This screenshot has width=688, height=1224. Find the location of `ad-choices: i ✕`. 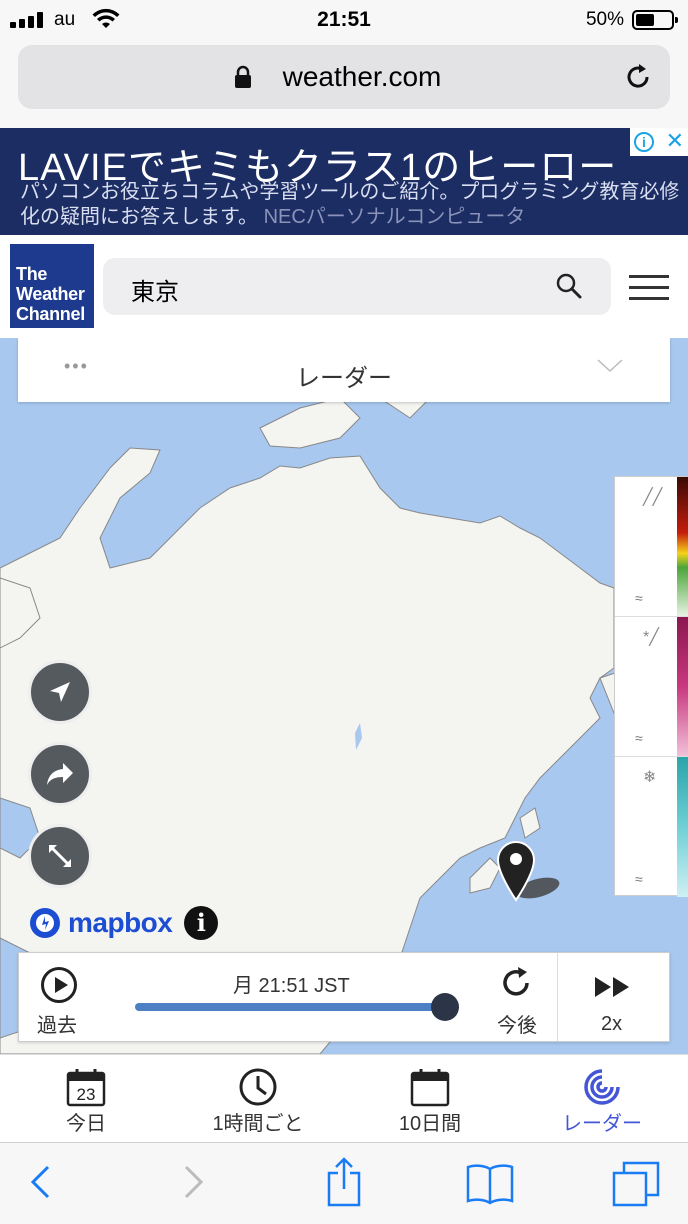

ad-choices: i ✕ is located at coordinates (659, 142).